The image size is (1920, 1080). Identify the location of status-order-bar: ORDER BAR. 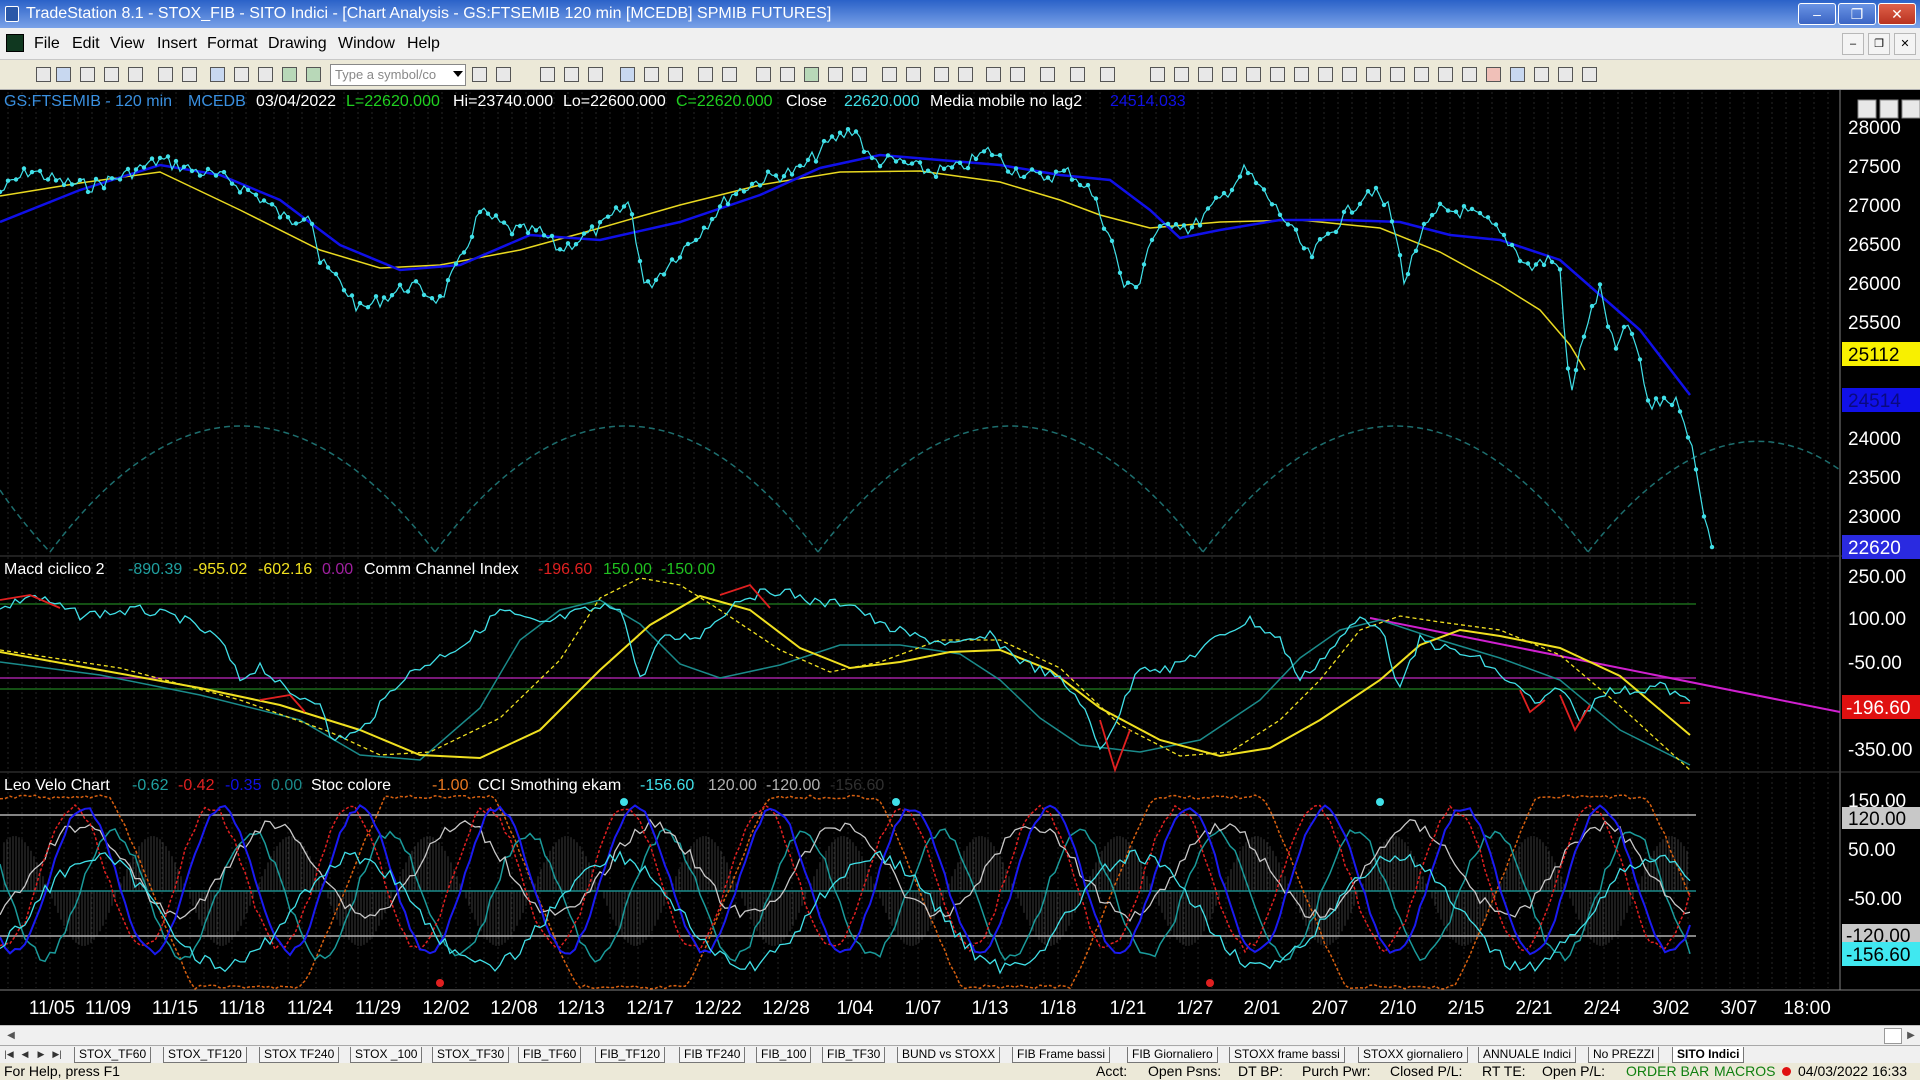
(1667, 1071).